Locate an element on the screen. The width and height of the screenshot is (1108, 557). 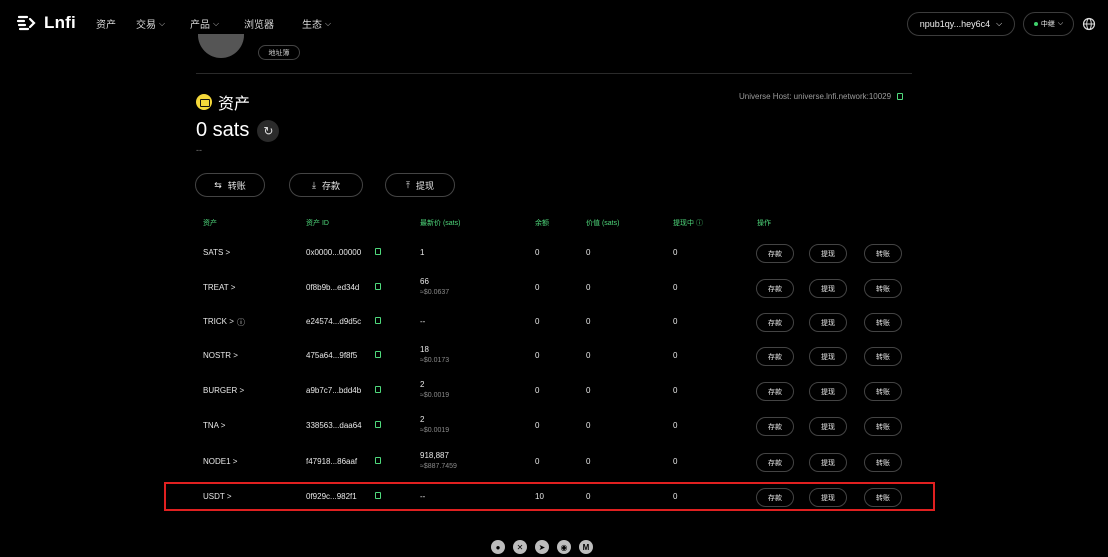
price-usd: ≈$0.0637 is located at coordinates (435, 292).